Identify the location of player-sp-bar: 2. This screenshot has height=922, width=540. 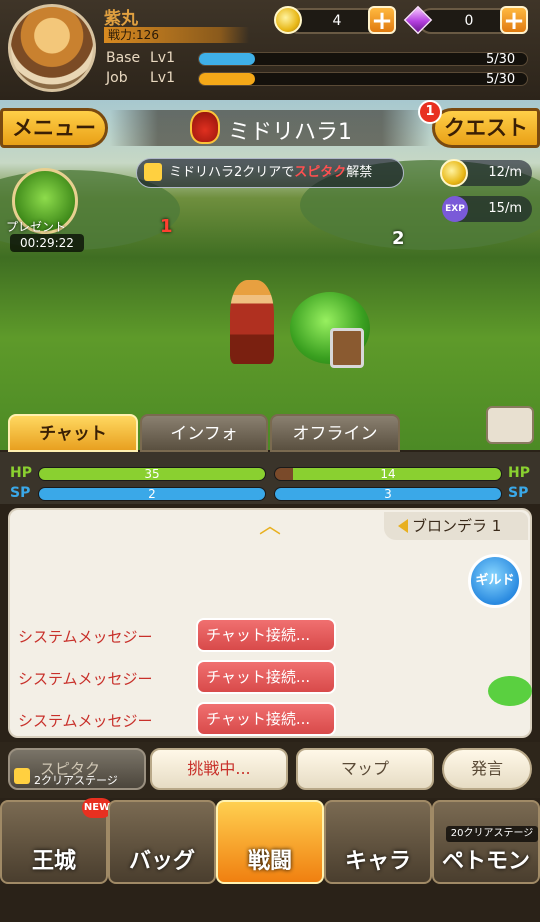
(152, 494).